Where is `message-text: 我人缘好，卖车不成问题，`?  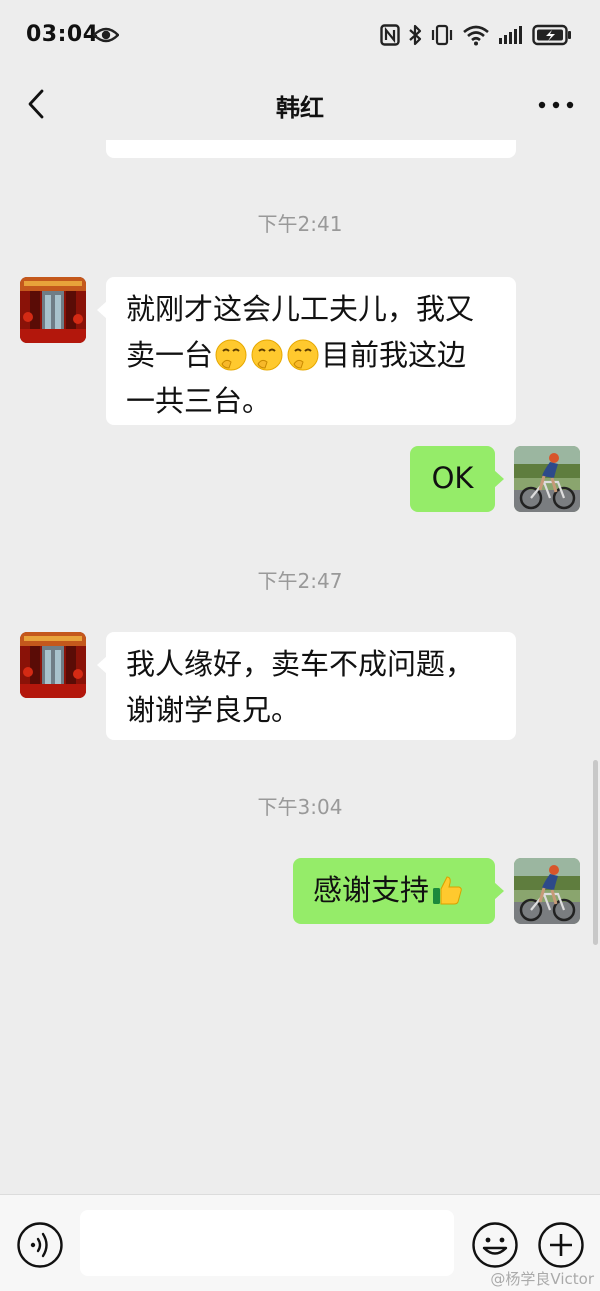 message-text: 我人缘好，卖车不成问题， is located at coordinates (300, 664).